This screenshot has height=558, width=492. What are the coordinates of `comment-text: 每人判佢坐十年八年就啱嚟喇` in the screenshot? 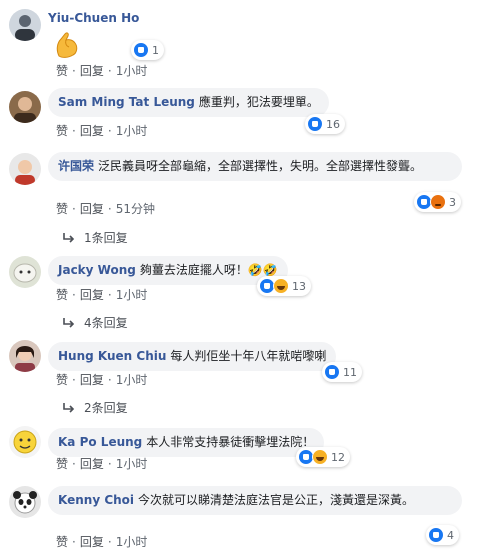 It's located at (248, 356).